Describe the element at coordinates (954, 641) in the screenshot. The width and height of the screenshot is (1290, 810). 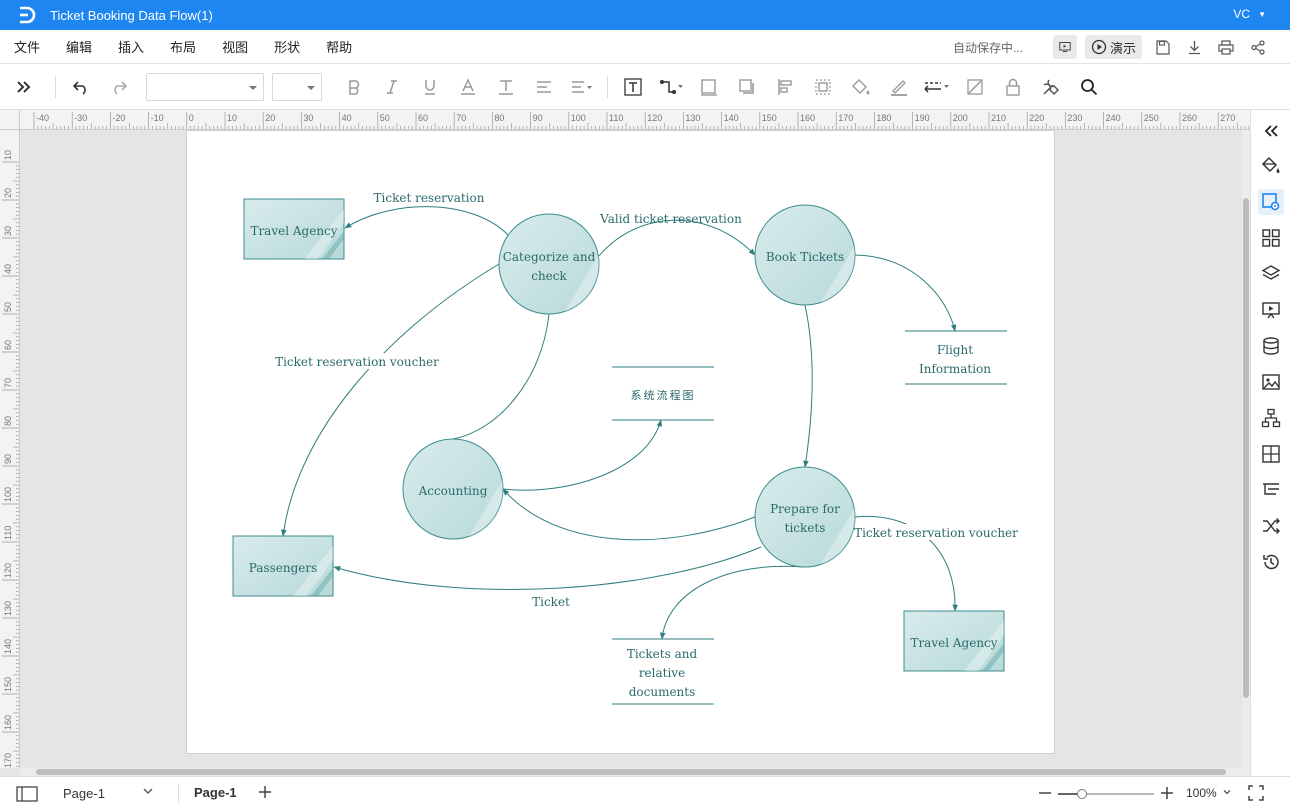
I see `entity-travel-agency-2: Travel Agency` at that location.